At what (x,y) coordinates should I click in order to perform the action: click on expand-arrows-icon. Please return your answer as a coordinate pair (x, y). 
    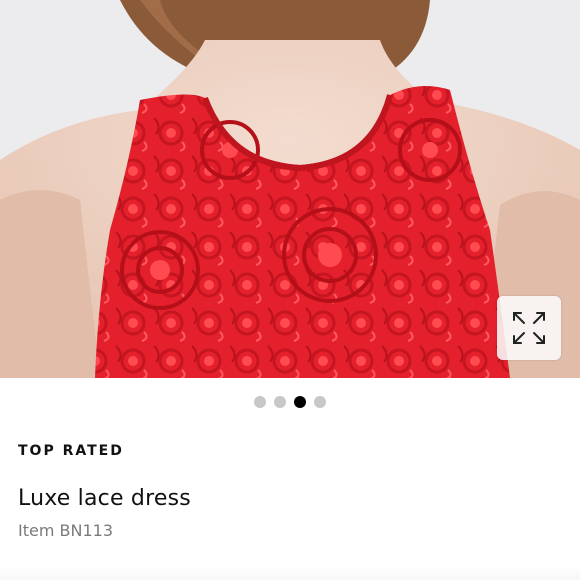
    Looking at the image, I should click on (529, 328).